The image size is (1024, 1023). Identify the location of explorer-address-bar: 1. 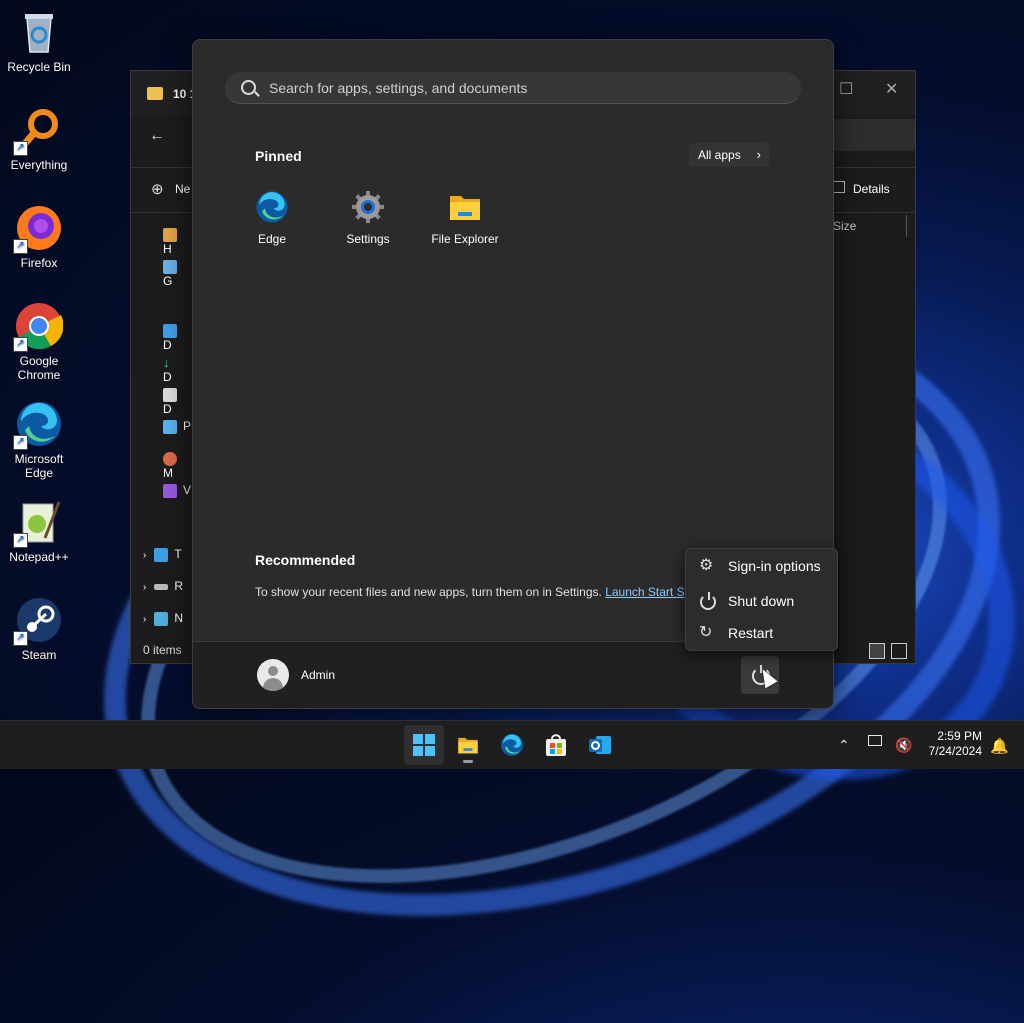
(868, 135).